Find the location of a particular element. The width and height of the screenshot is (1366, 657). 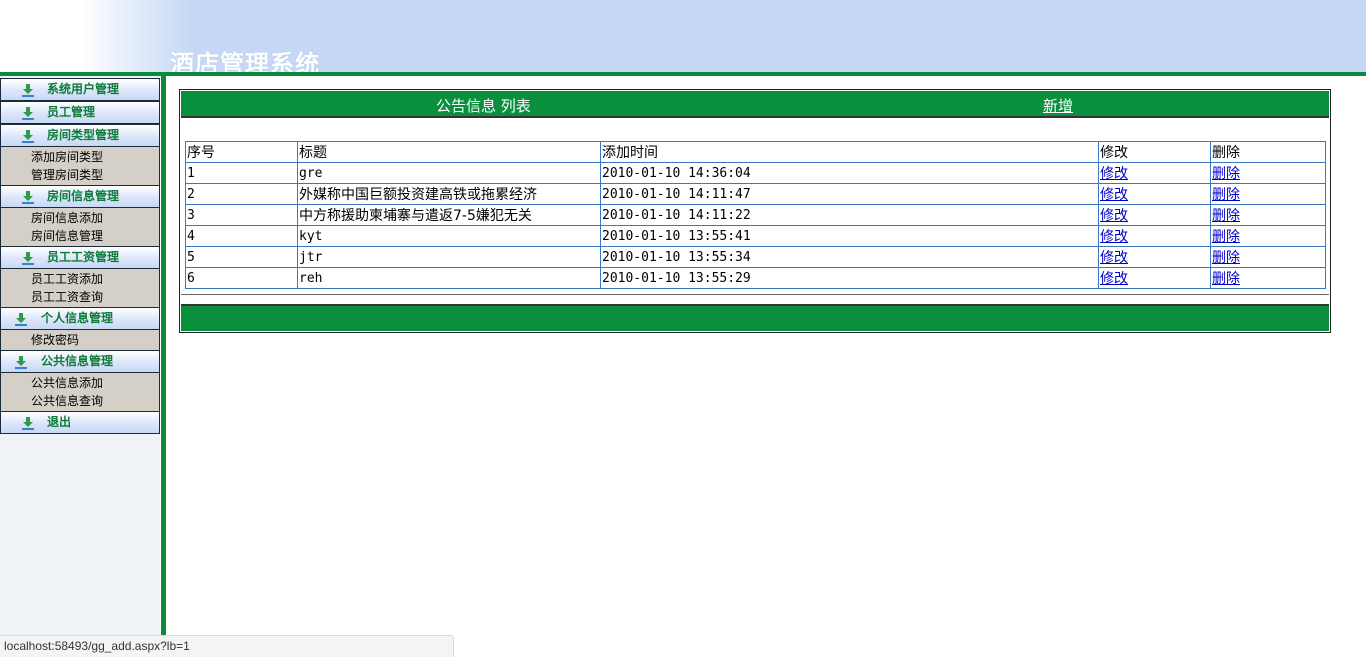

cell-time: 2010-01-10 13:55:41 is located at coordinates (849, 236).